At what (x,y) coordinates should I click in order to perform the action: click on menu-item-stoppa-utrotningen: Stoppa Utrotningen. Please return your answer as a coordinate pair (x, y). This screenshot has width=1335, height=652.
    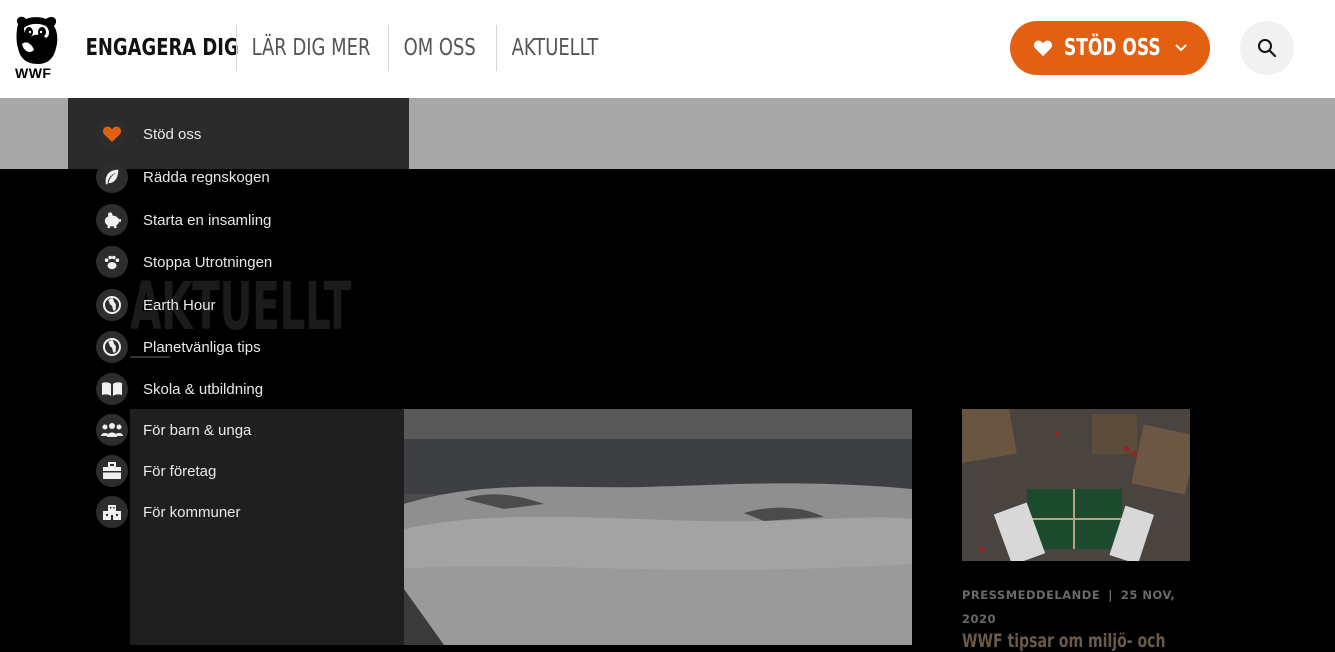
    Looking at the image, I should click on (184, 262).